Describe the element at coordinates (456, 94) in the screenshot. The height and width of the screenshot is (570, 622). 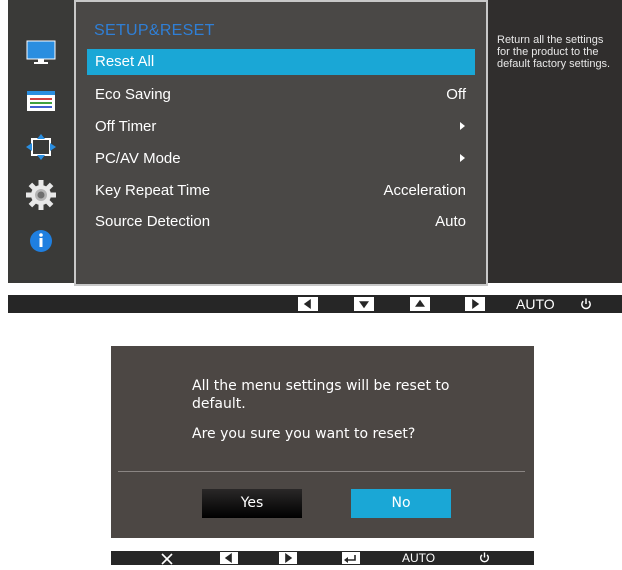
I see `menu-item-value: Off` at that location.